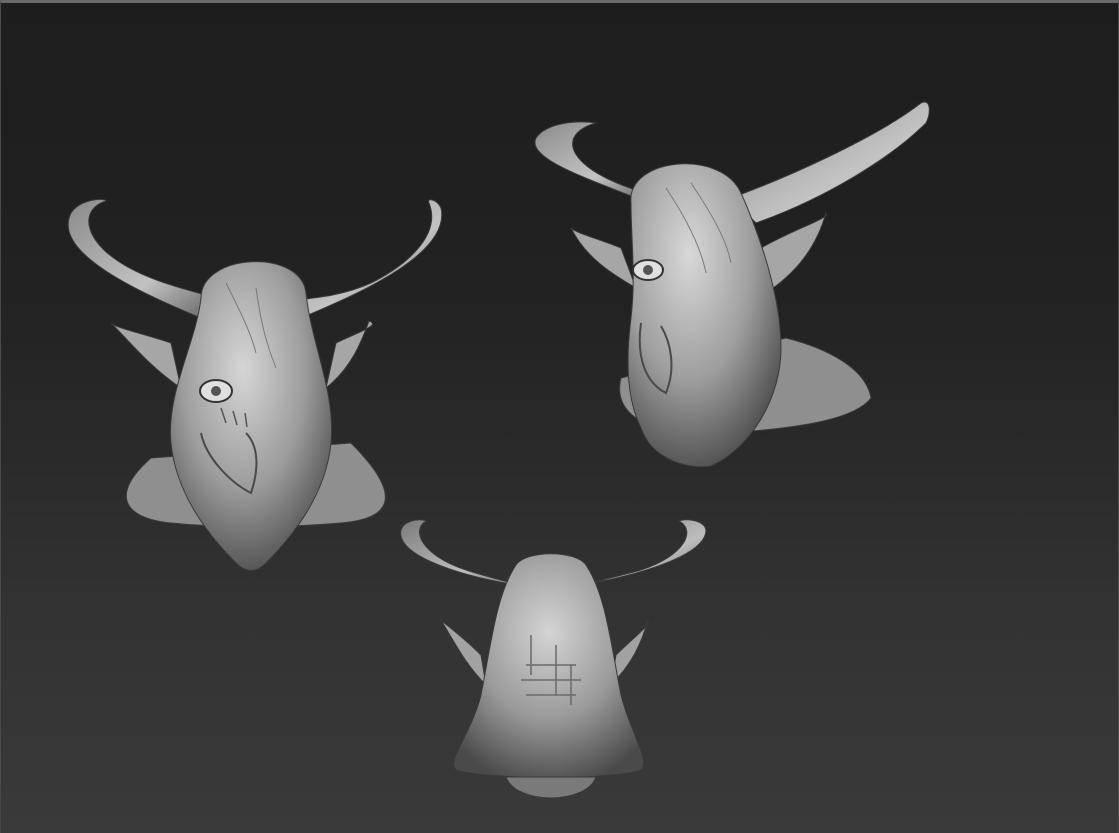 The image size is (1119, 833). Describe the element at coordinates (551, 665) in the screenshot. I see `creature-bust-top-view` at that location.